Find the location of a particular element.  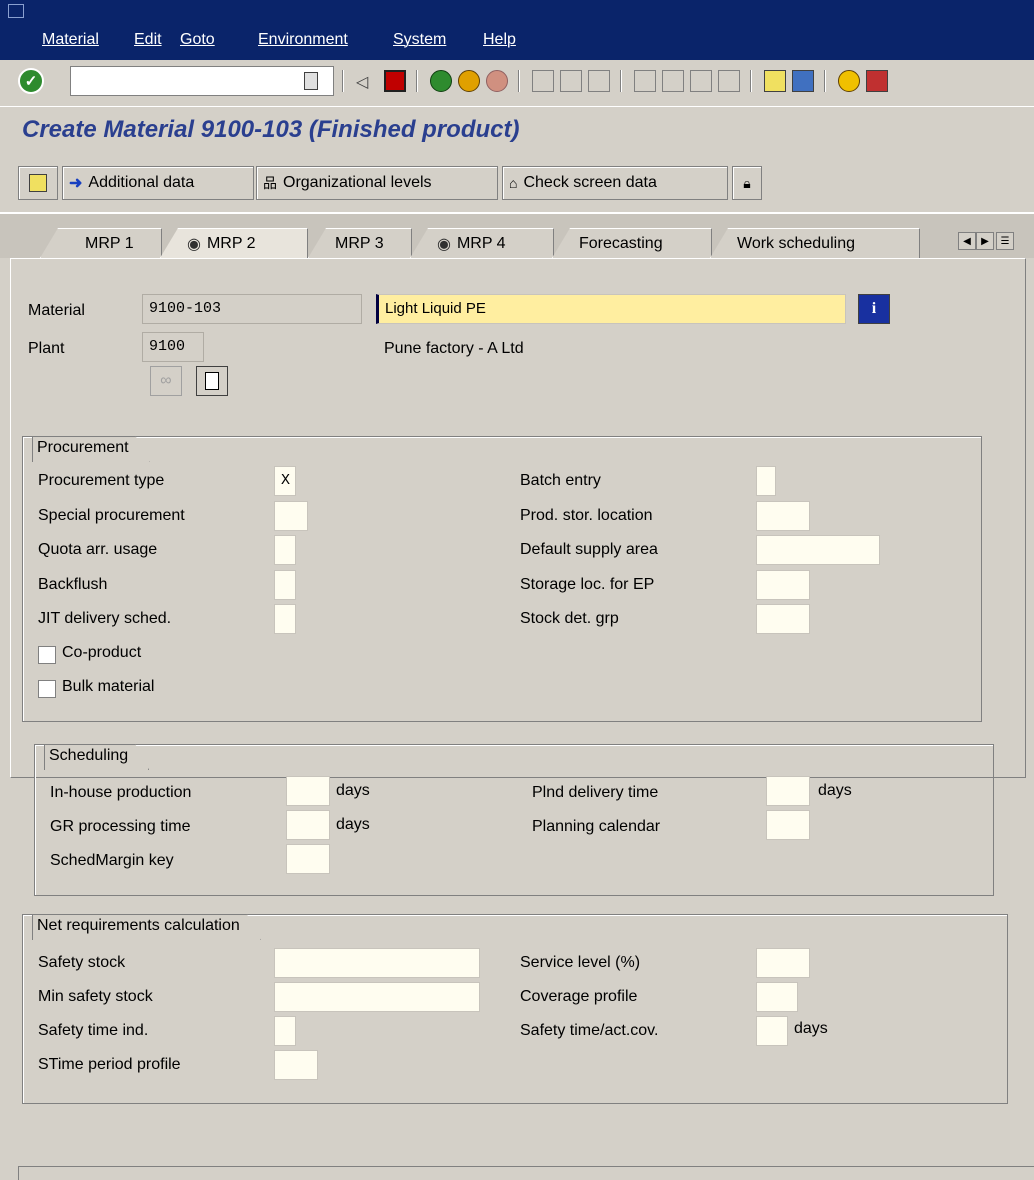

stock-det-group-label: Stock det. grp is located at coordinates (569, 618).